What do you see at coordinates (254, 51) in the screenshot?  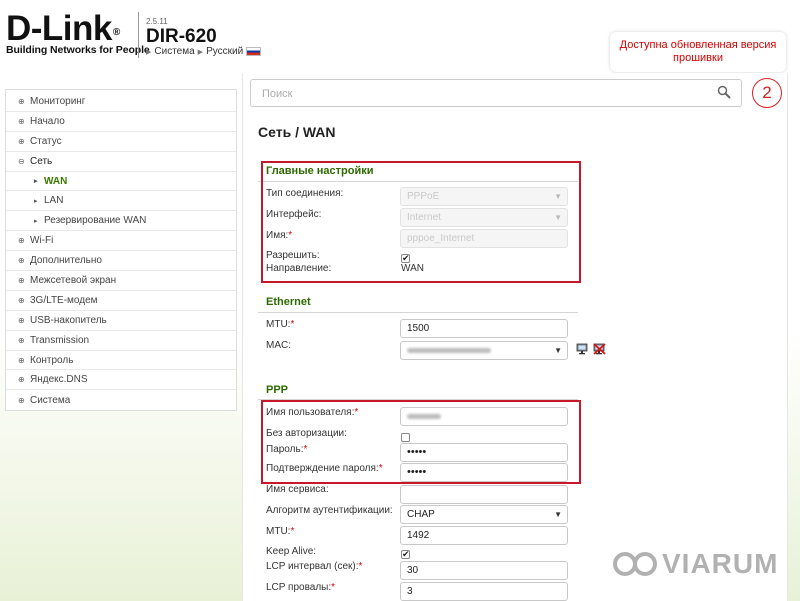 I see `russian-flag-icon` at bounding box center [254, 51].